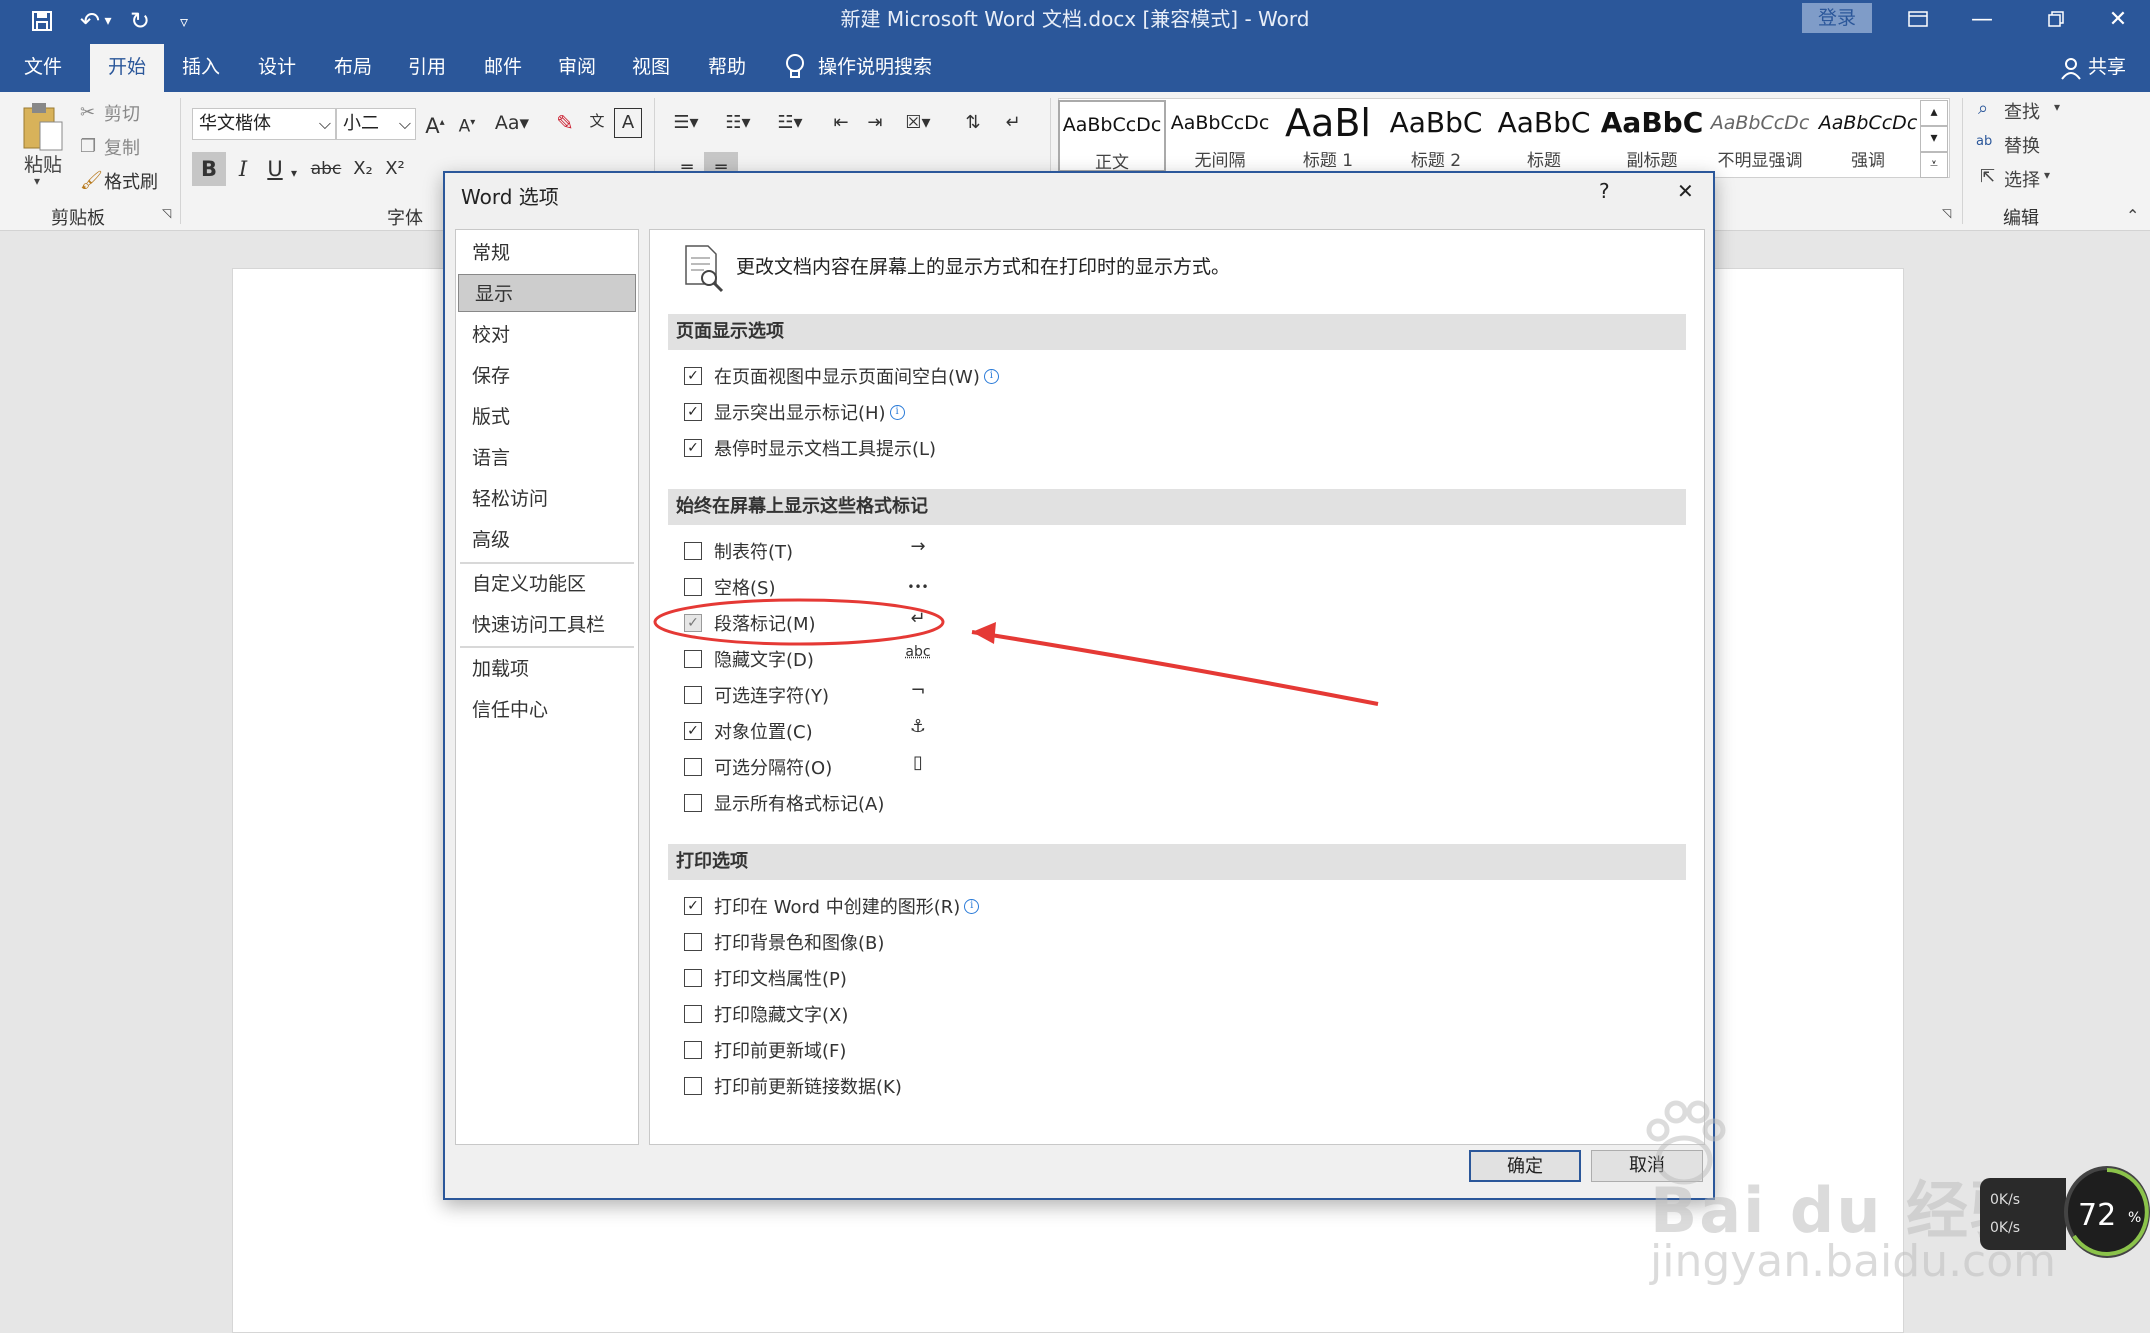  Describe the element at coordinates (1175, 668) in the screenshot. I see `pointer-arrow` at that location.